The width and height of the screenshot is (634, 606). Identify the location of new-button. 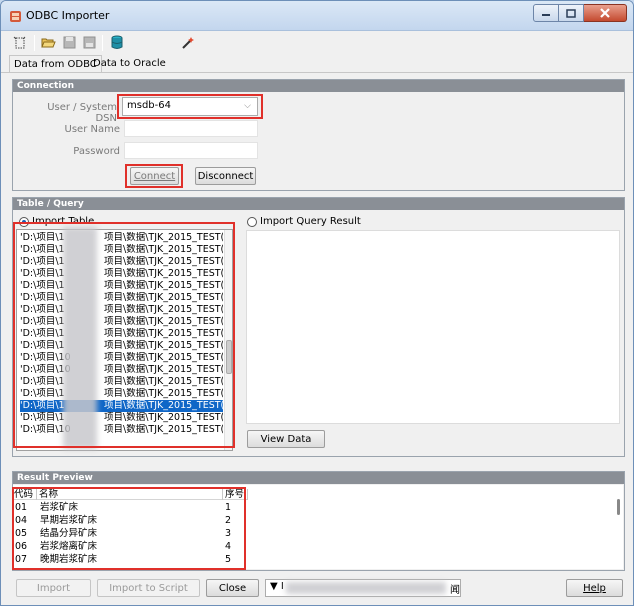
(19, 42).